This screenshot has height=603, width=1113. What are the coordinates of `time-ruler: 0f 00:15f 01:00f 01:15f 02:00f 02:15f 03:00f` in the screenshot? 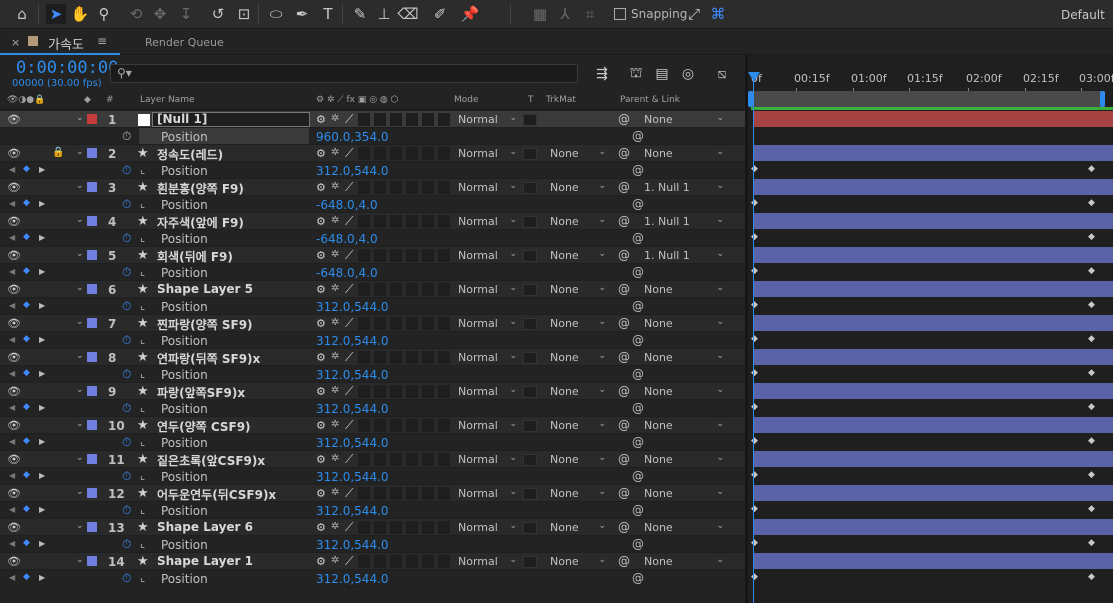 It's located at (930, 78).